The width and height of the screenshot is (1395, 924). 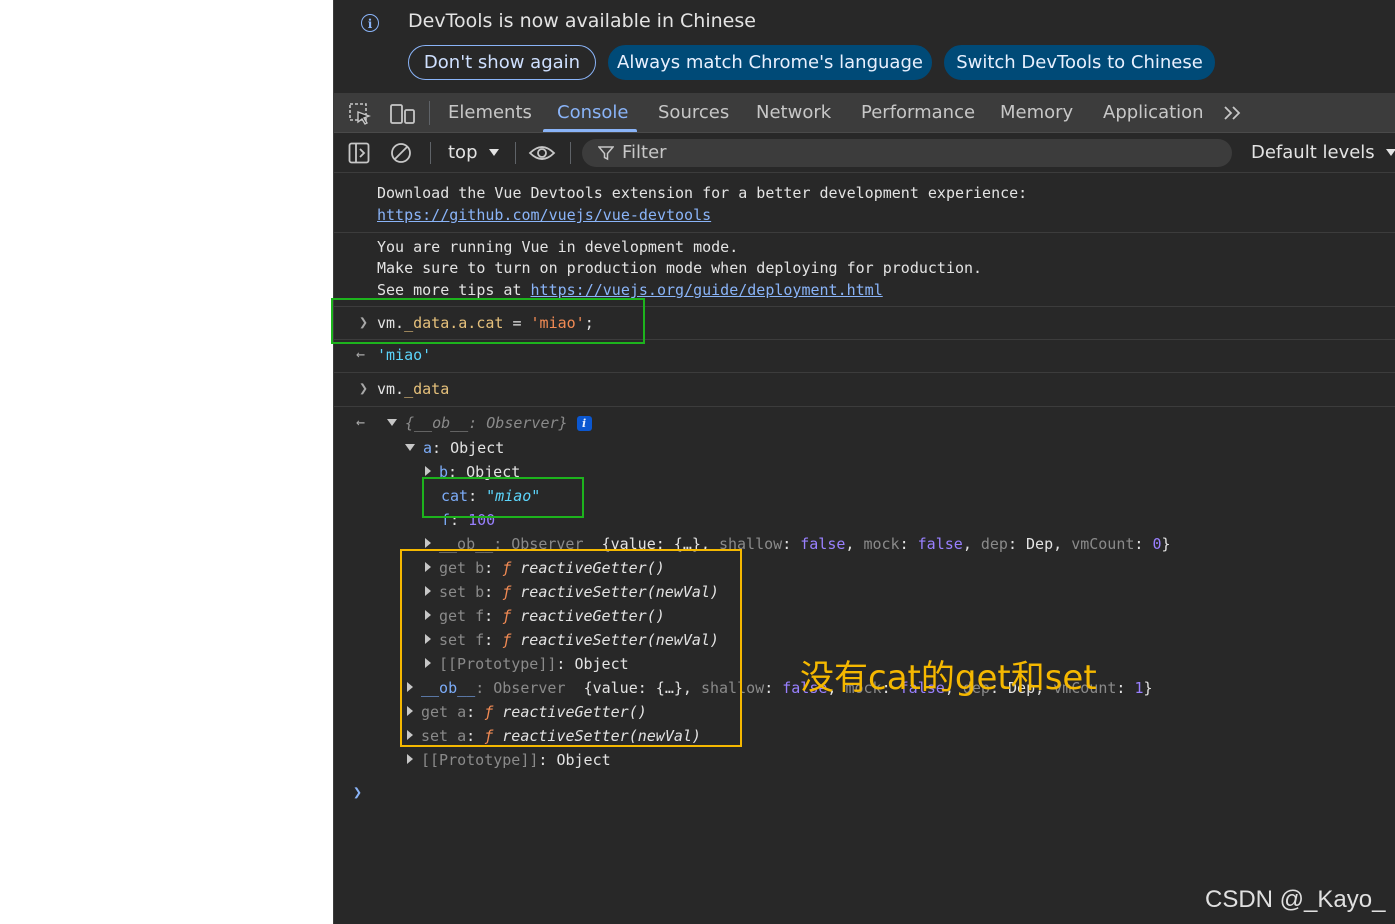 I want to click on tree-row-get-f: get f: ƒ reactiveGetter(), so click(x=545, y=616).